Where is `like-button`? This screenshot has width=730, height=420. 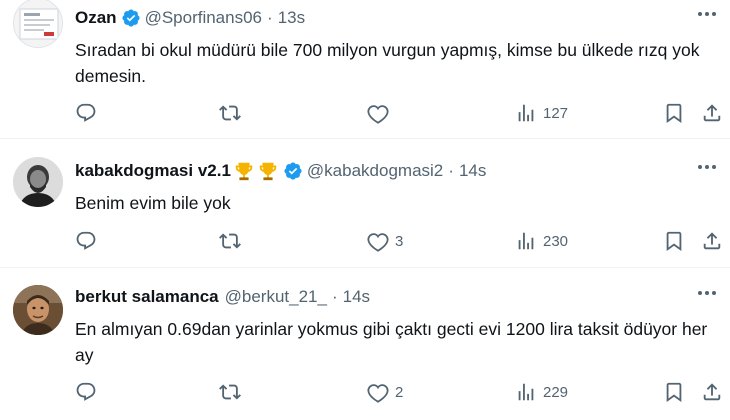 like-button is located at coordinates (381, 113).